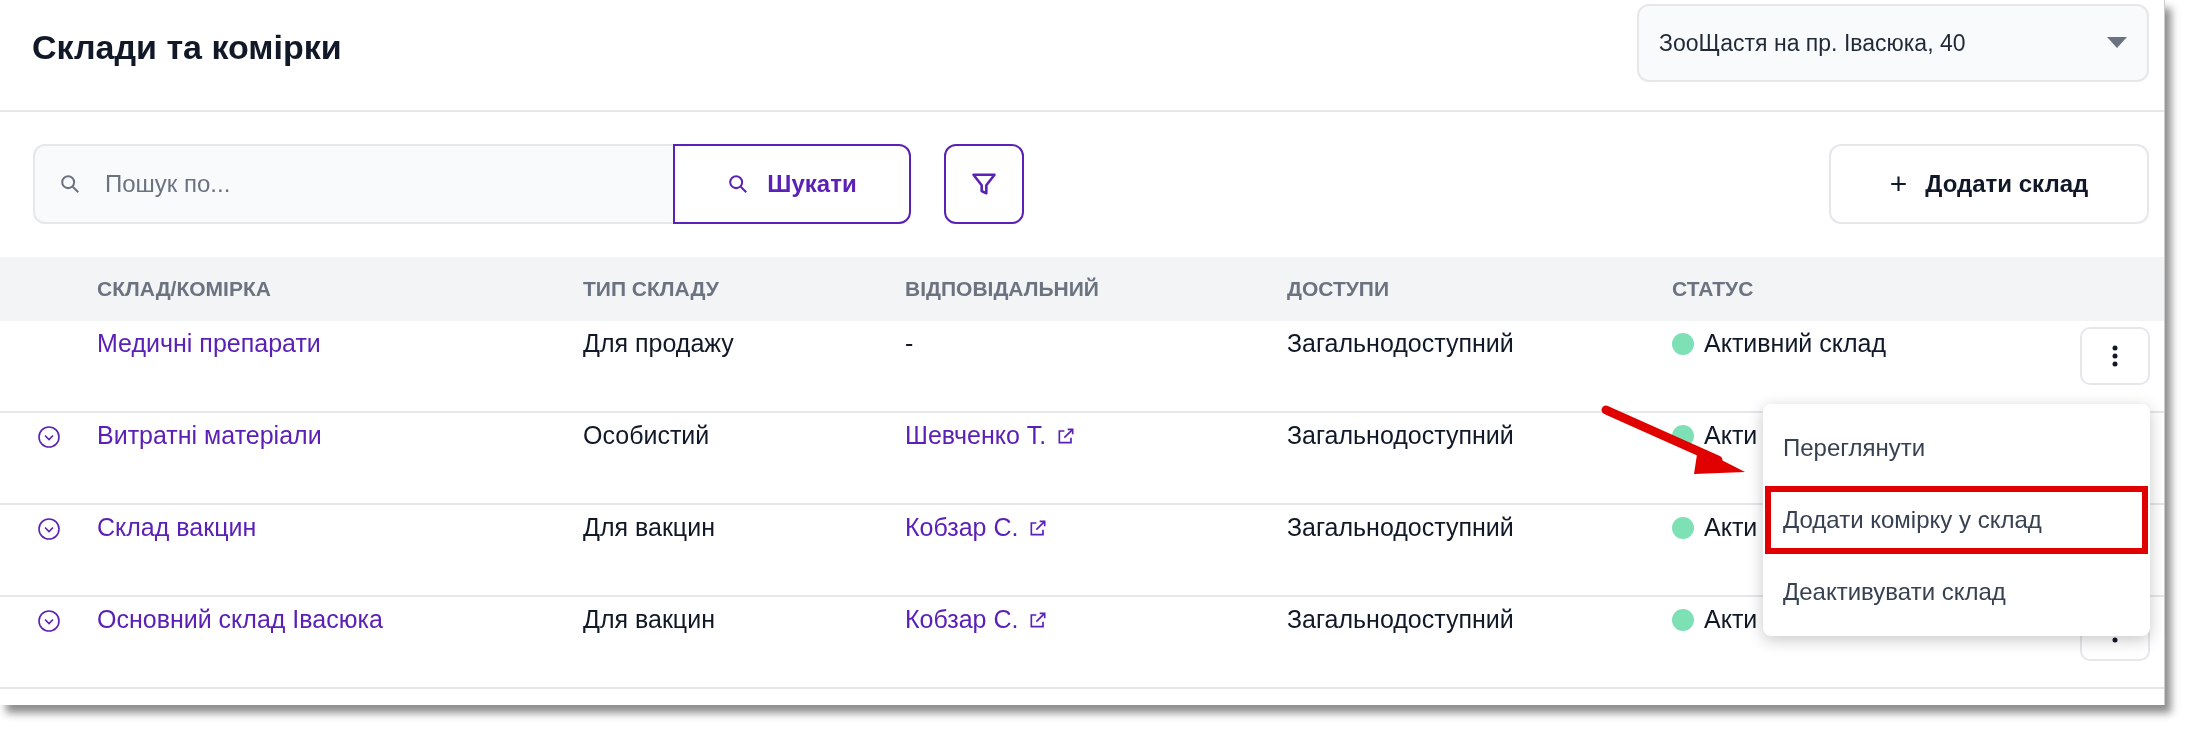 The height and width of the screenshot is (730, 2200). I want to click on caret-down-icon, so click(2117, 43).